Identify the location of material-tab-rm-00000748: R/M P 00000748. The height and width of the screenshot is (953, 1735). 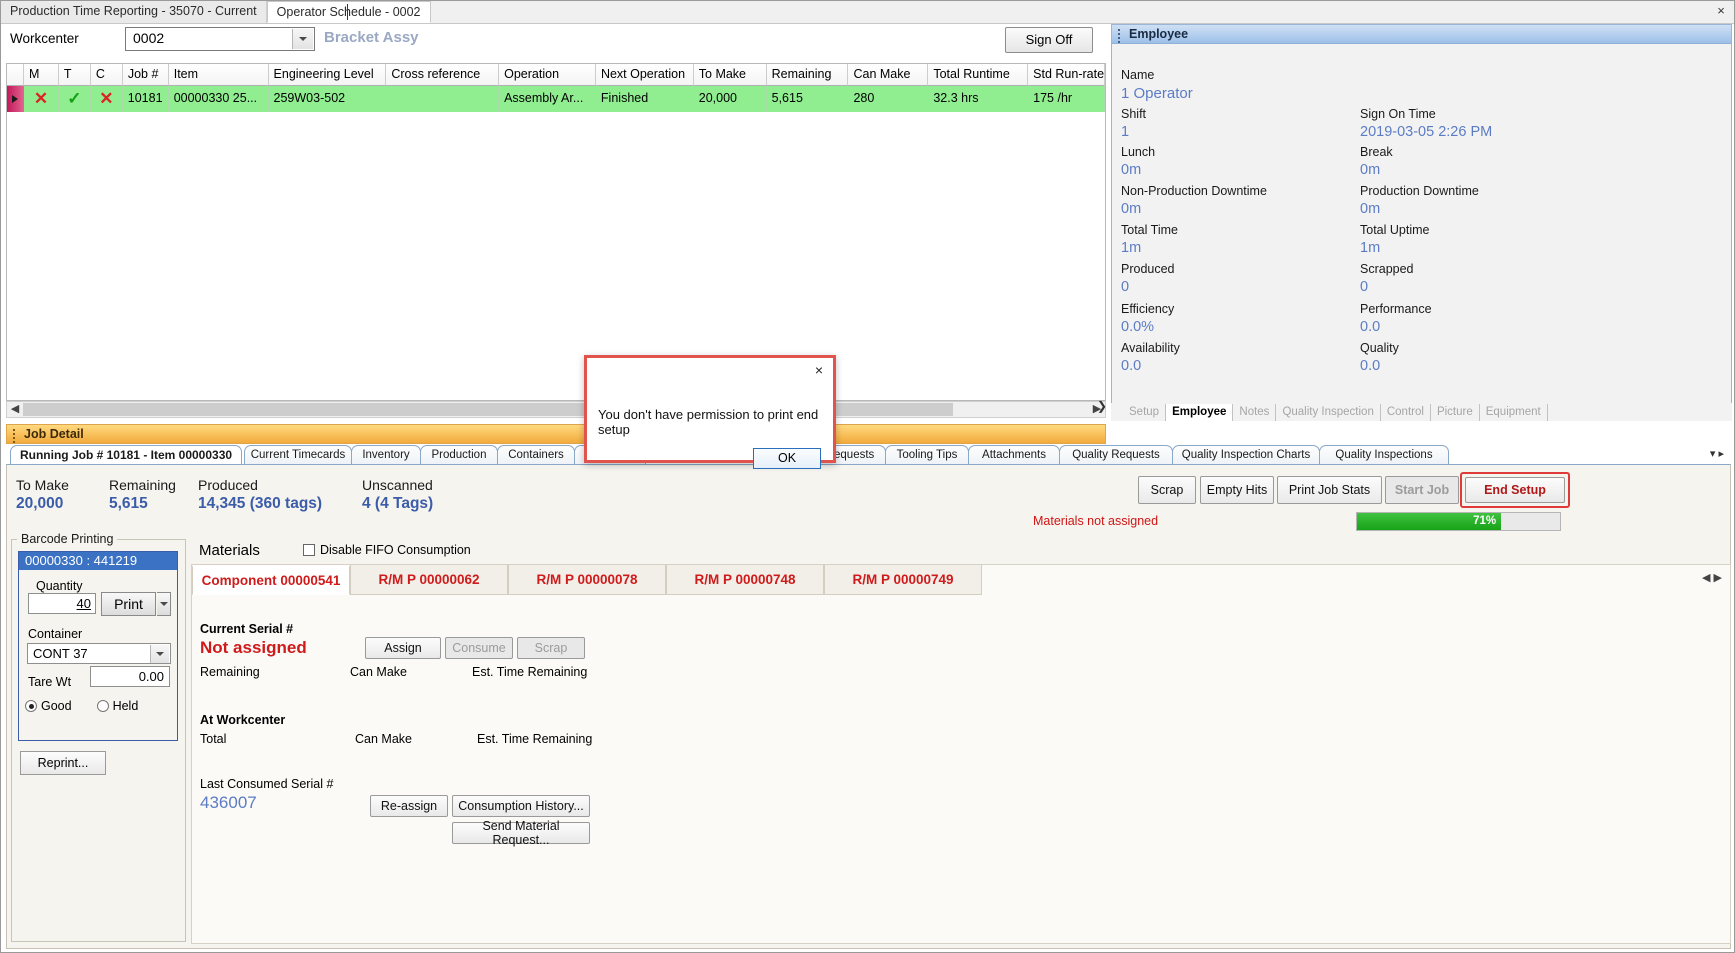
(745, 580).